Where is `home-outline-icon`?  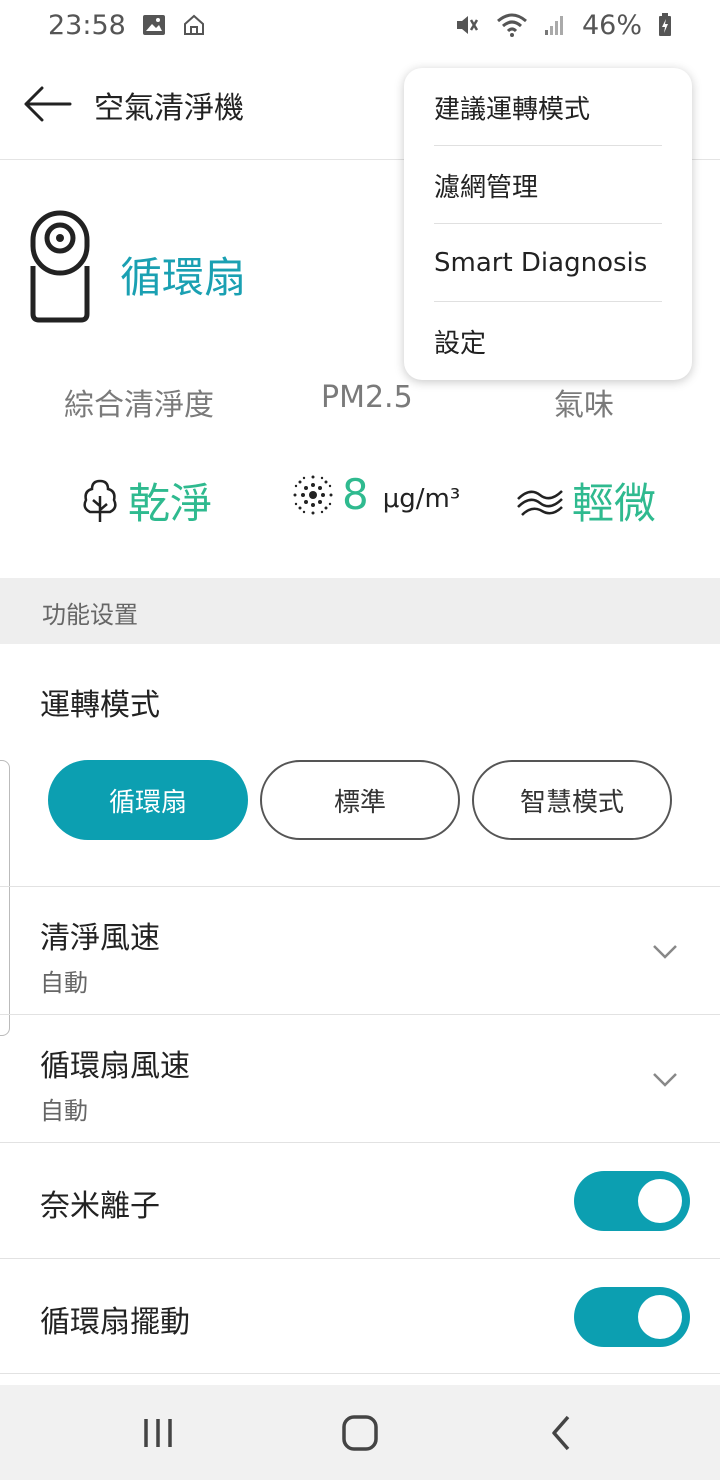 home-outline-icon is located at coordinates (193, 24).